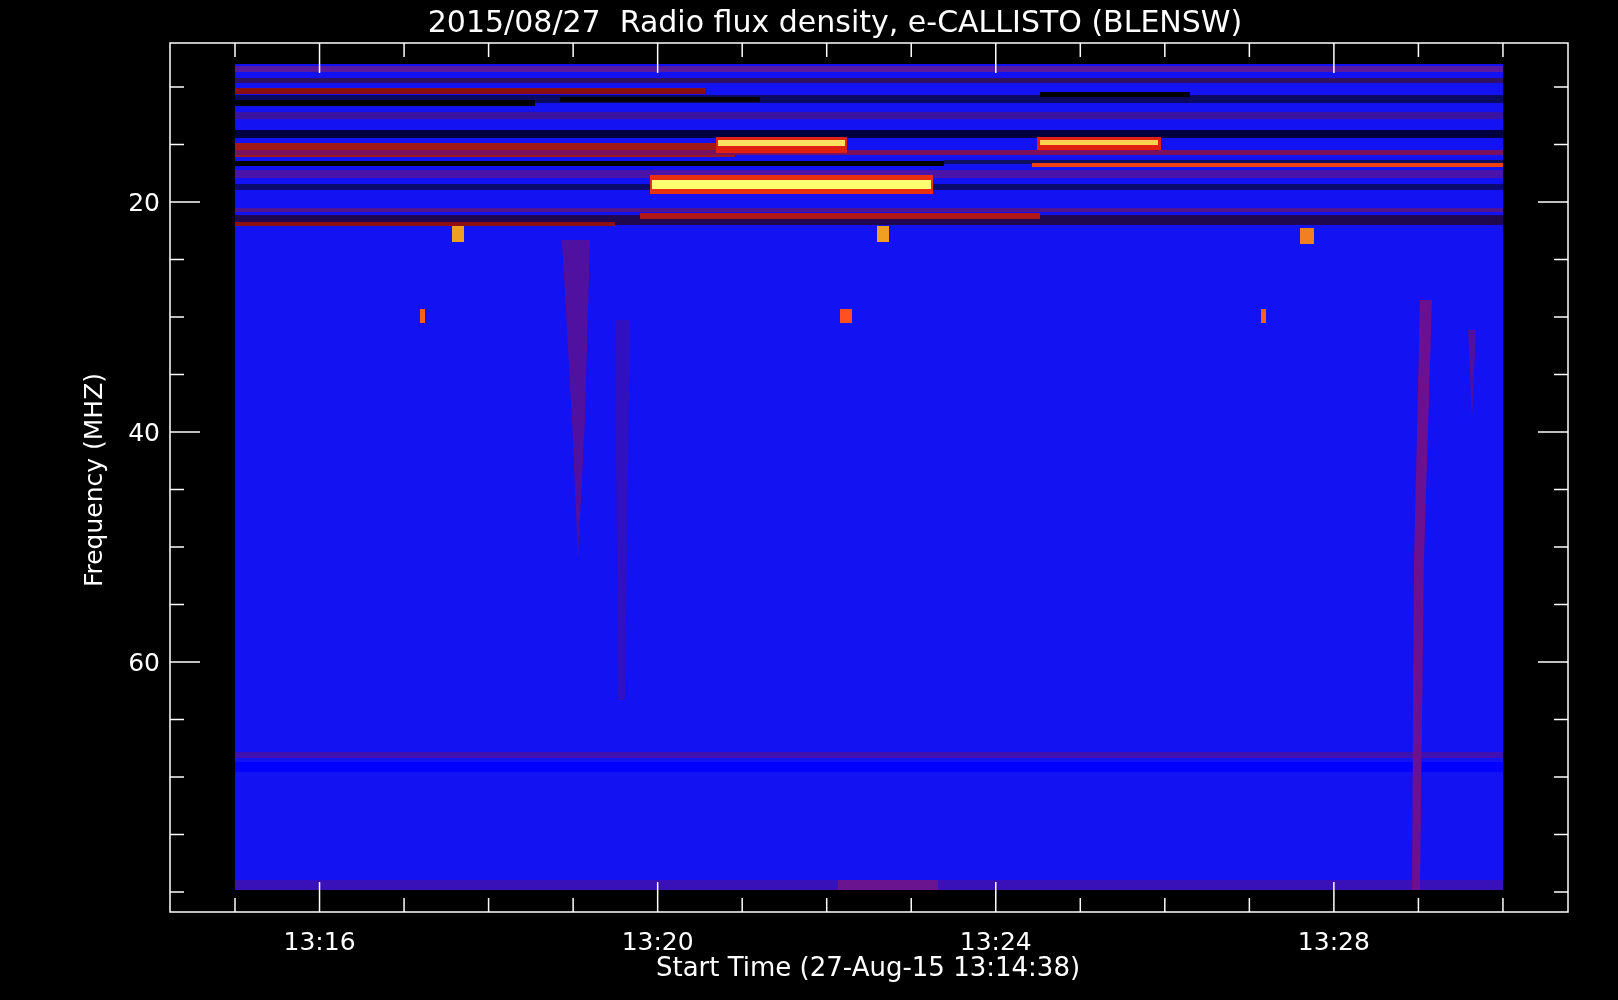 This screenshot has width=1618, height=1000. Describe the element at coordinates (144, 432) in the screenshot. I see `axis-tick-label: 40` at that location.